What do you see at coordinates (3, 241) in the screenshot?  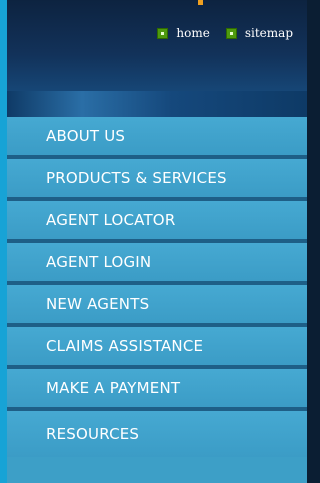 I see `left-accent-edge` at bounding box center [3, 241].